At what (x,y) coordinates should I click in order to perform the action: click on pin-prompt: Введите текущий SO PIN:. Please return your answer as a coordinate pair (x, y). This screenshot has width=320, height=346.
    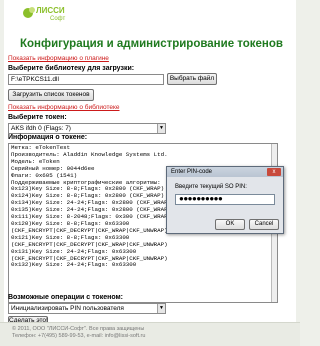
    Looking at the image, I should click on (211, 187).